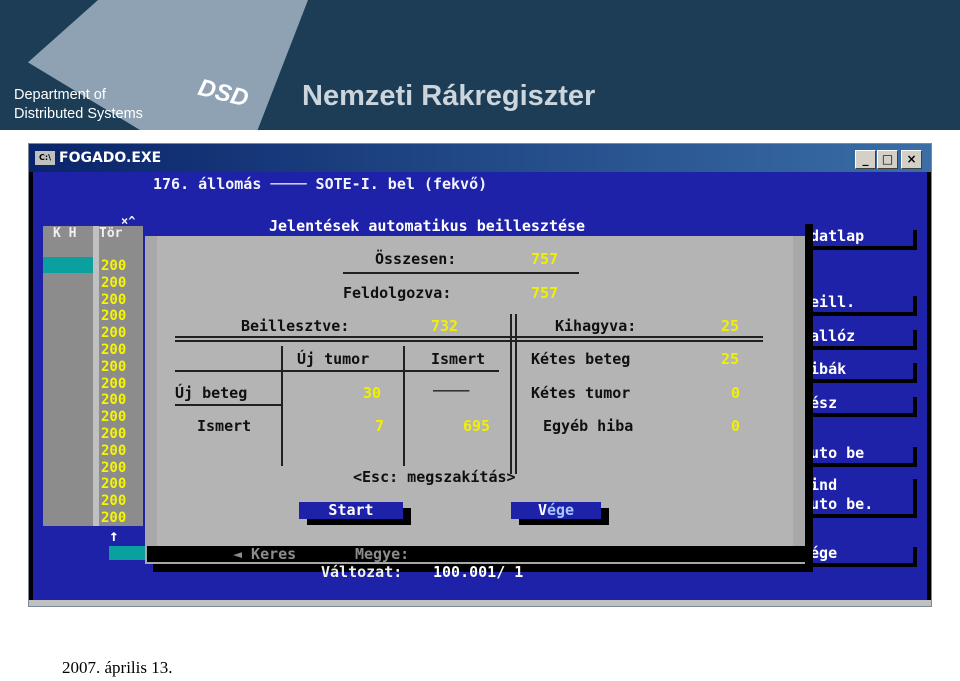  What do you see at coordinates (60, 95) in the screenshot?
I see `department-line-1: Department of` at bounding box center [60, 95].